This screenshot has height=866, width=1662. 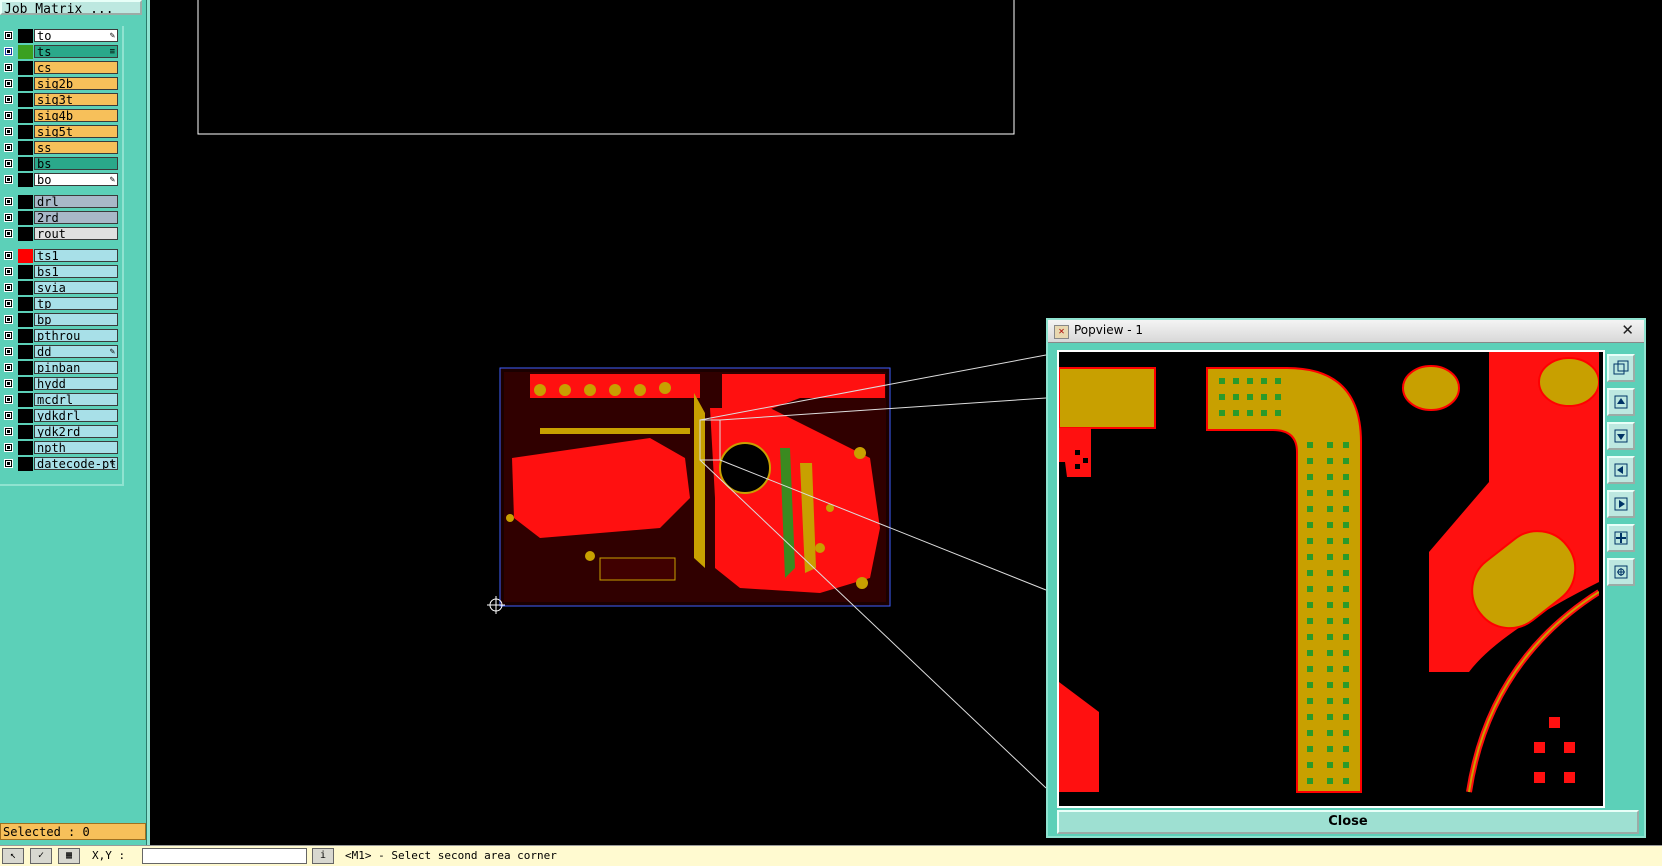 What do you see at coordinates (60, 218) in the screenshot?
I see `layer-row: 2rd` at bounding box center [60, 218].